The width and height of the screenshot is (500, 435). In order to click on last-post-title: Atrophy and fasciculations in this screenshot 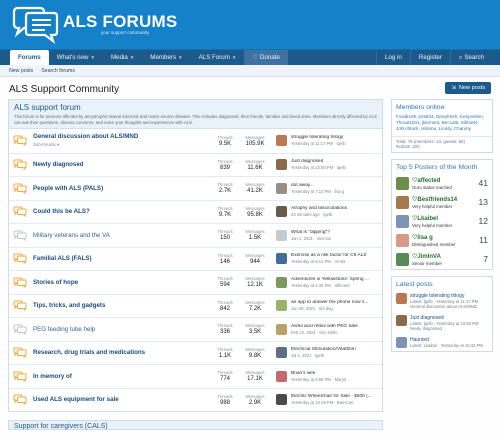, I will do `click(335, 208)`.